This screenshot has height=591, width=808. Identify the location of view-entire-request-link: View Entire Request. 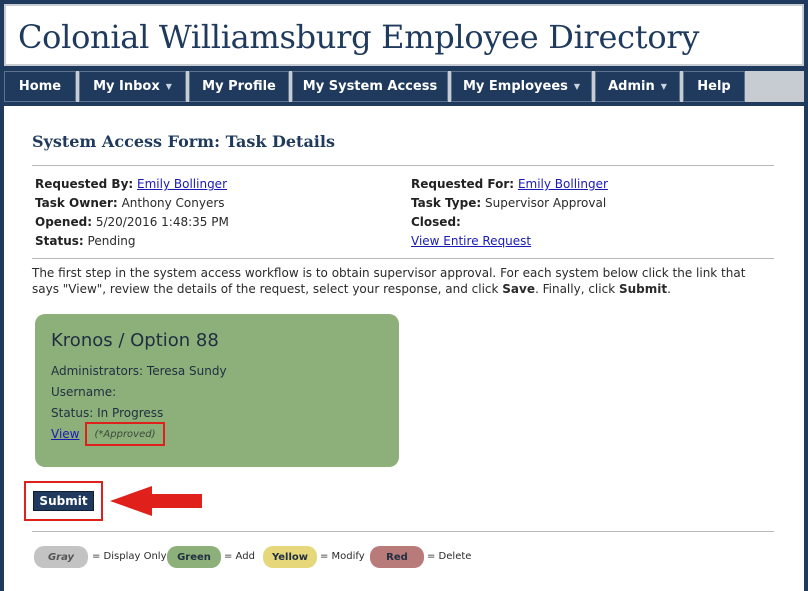
(471, 241).